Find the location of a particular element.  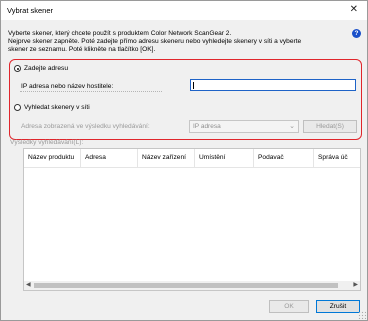

column-account-management: Správa úč is located at coordinates (337, 158).